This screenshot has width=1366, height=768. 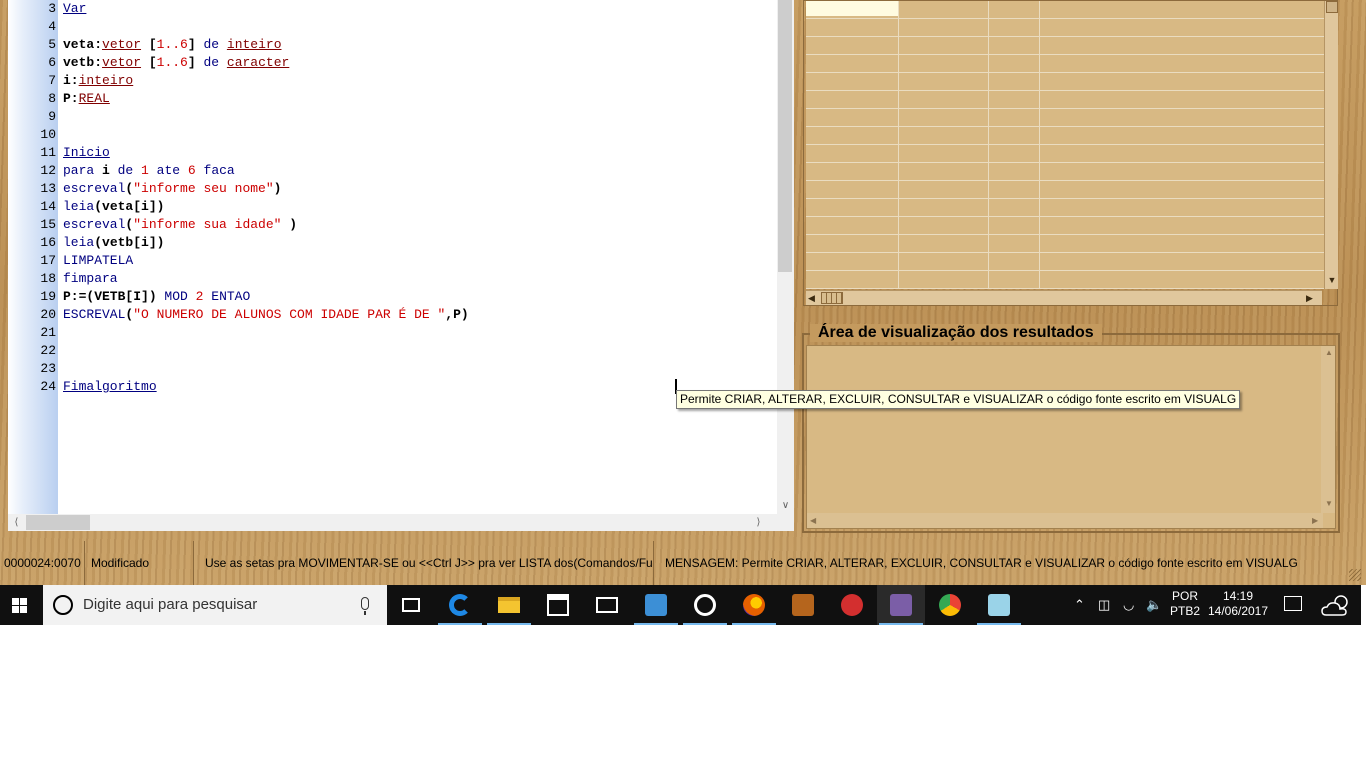 I want to click on results-scroll-up-arrow-icon: ▲, so click(x=1329, y=352).